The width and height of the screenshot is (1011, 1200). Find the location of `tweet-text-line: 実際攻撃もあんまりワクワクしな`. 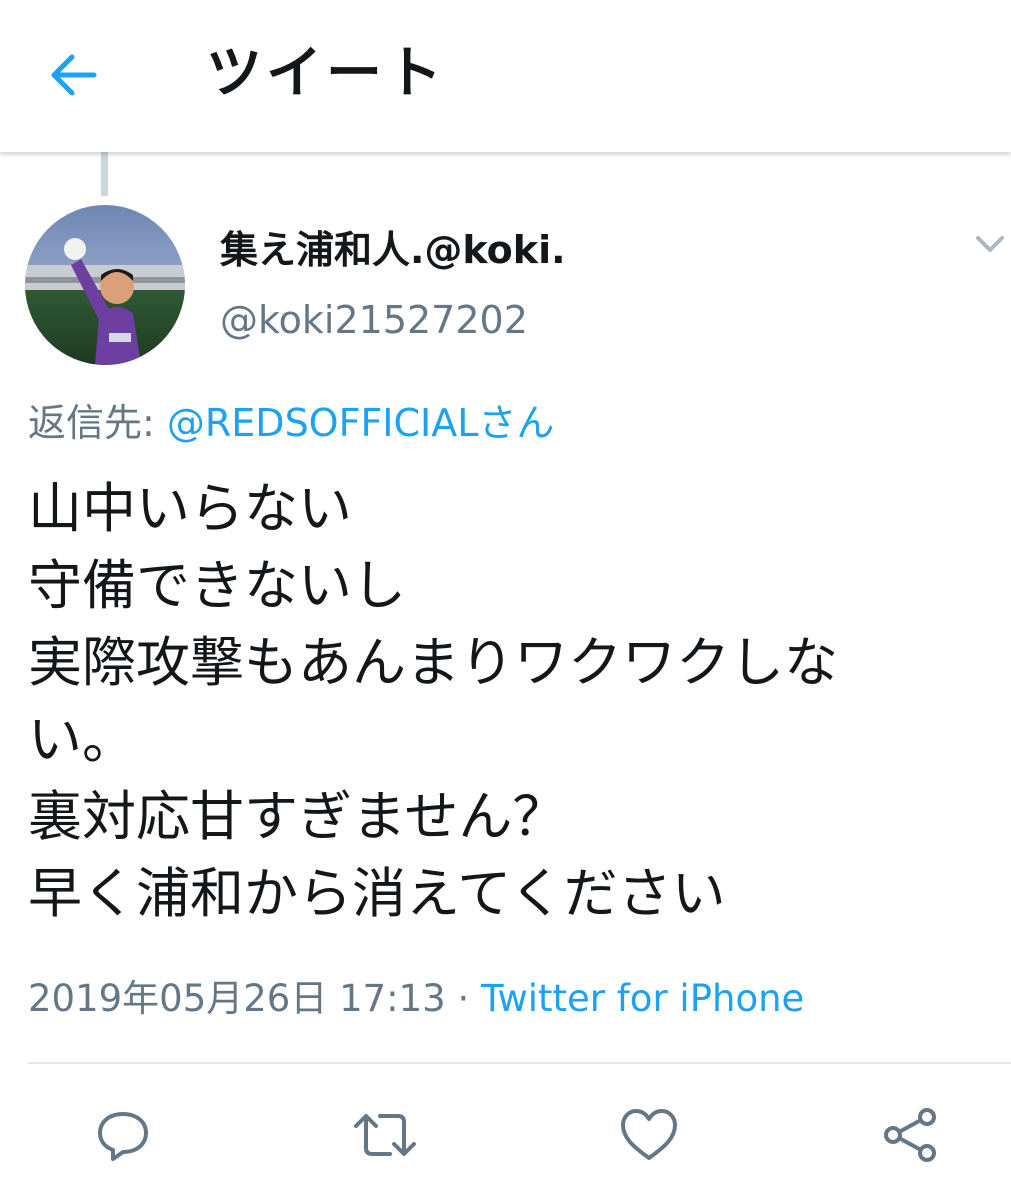

tweet-text-line: 実際攻撃もあんまりワクワクしな is located at coordinates (433, 662).